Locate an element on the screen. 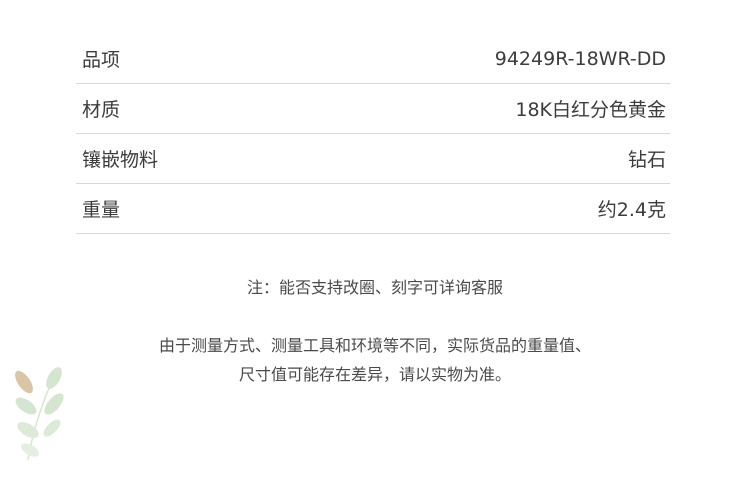 This screenshot has height=493, width=750. spec-label-item: 品项 is located at coordinates (101, 60).